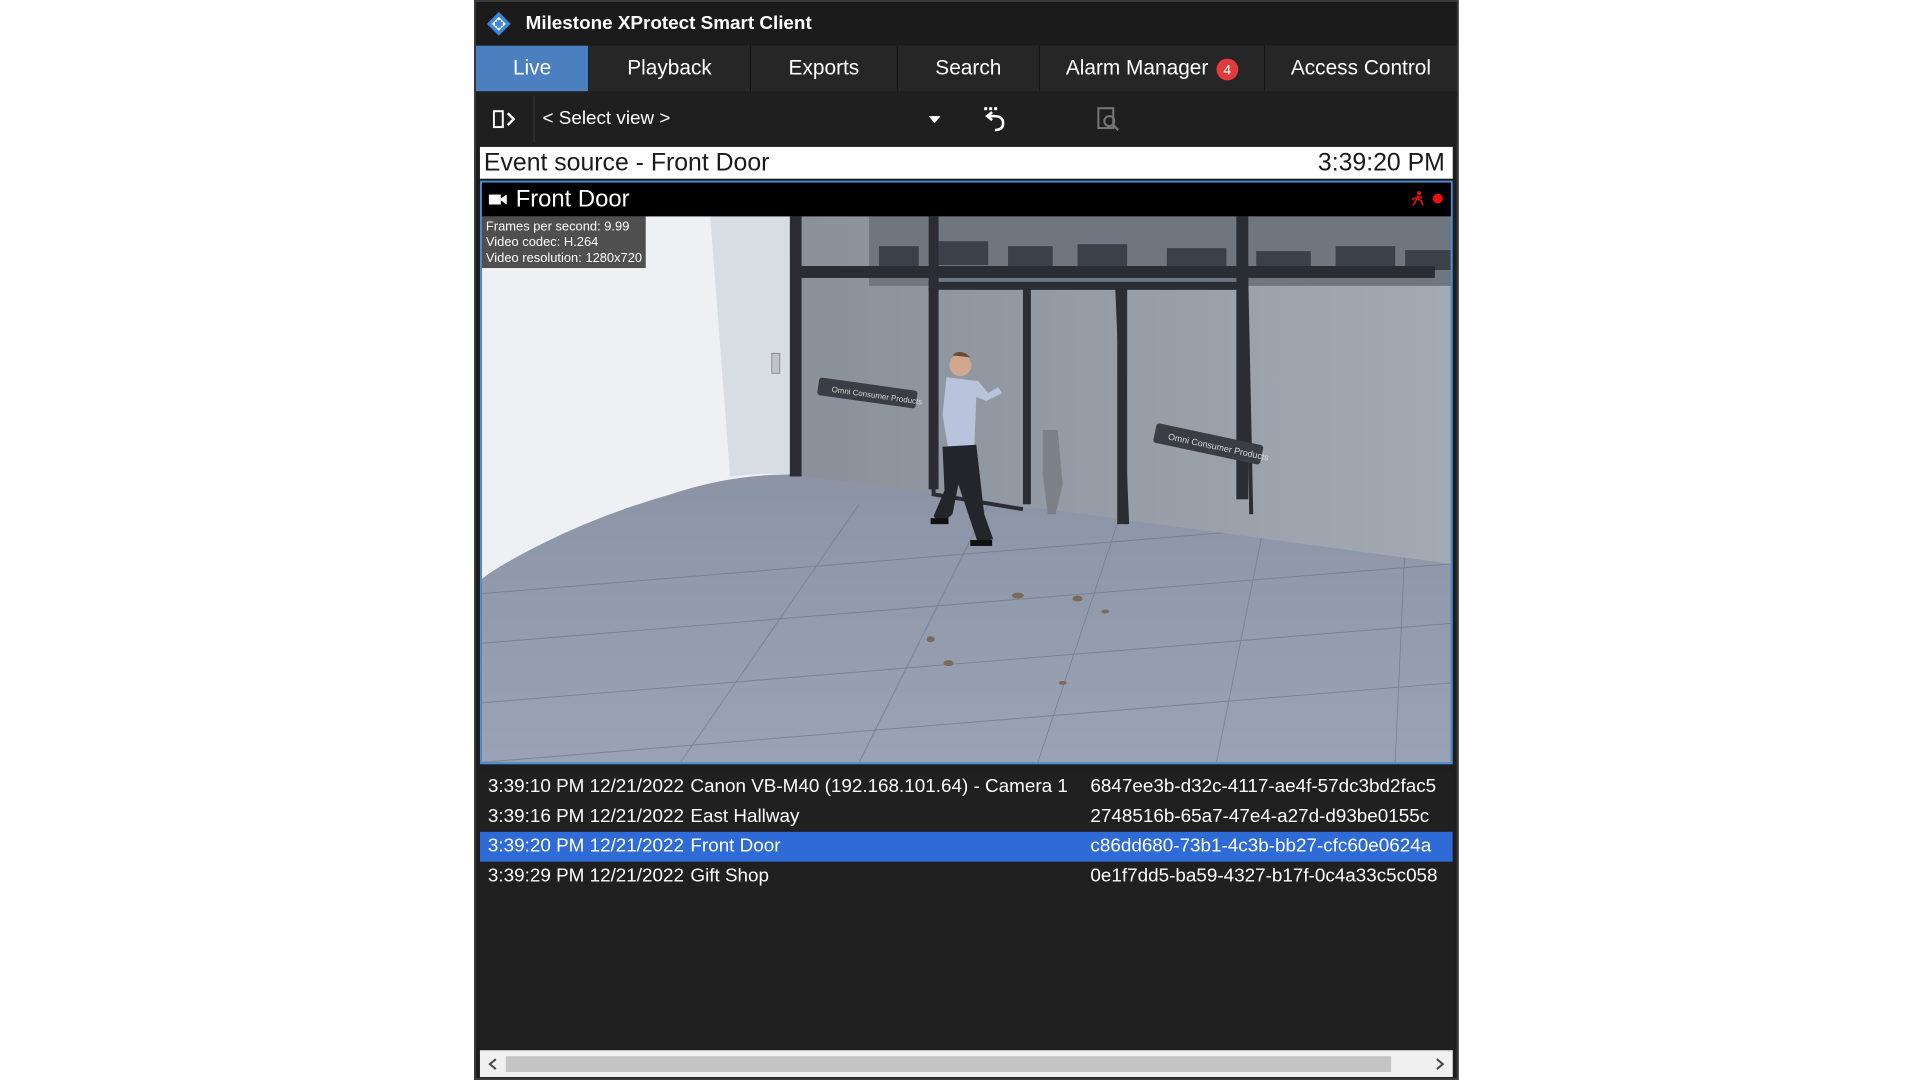  Describe the element at coordinates (498, 23) in the screenshot. I see `milestone-logo-icon` at that location.